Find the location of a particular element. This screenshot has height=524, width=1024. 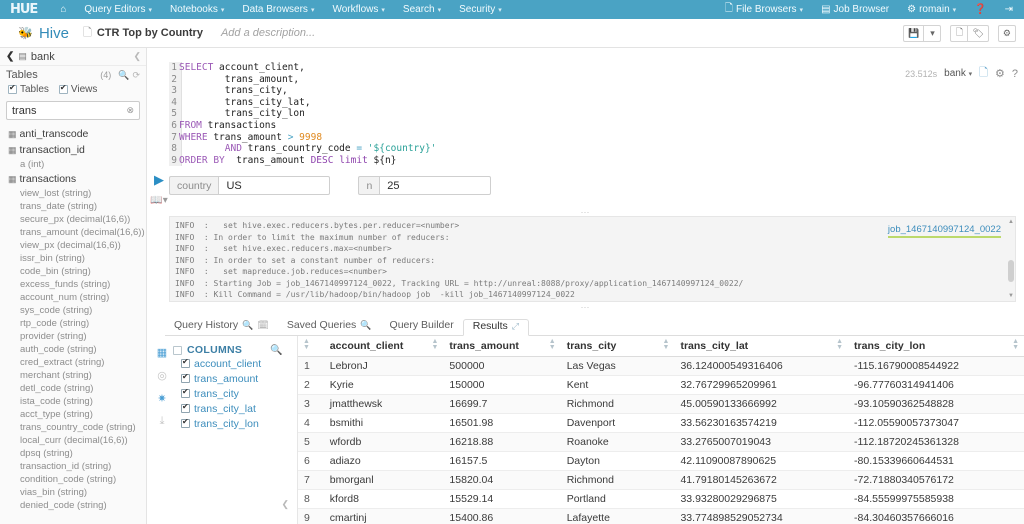

refresh-icon: ⟳ is located at coordinates (136, 75).